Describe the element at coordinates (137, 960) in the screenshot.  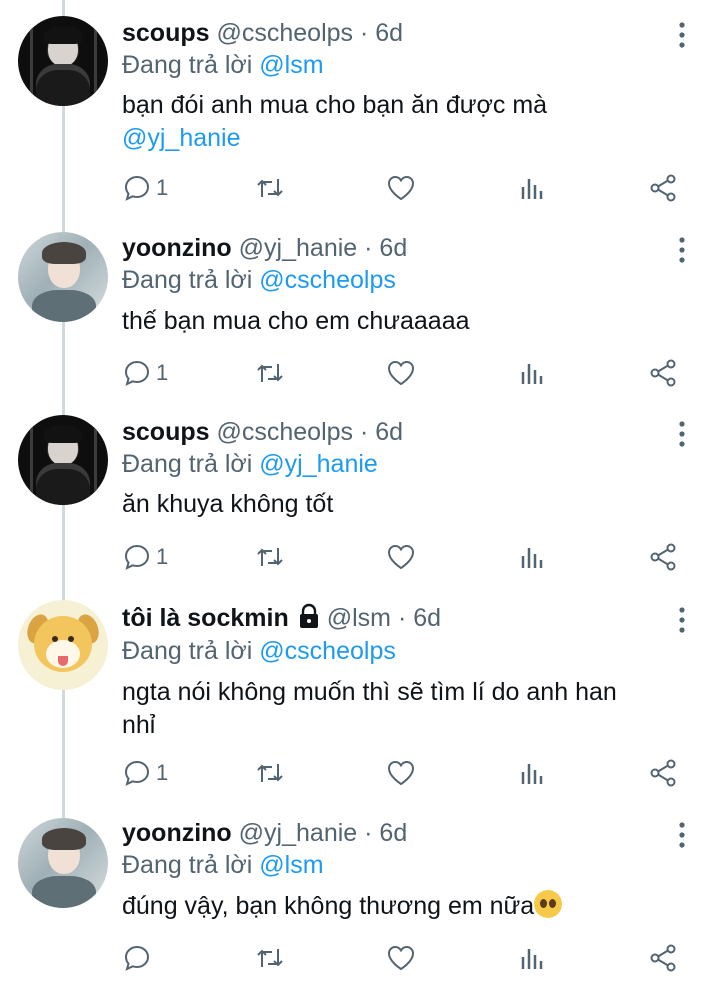
I see `reply-button` at that location.